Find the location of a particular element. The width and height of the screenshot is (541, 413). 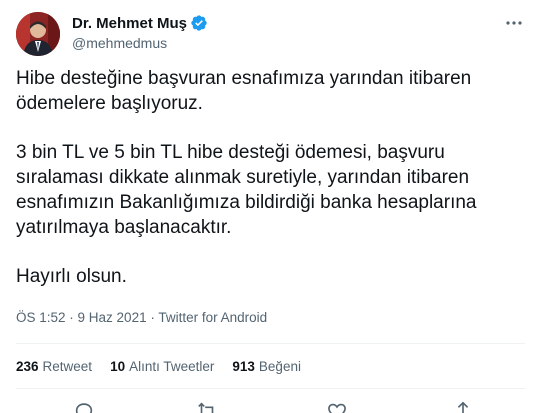

quotes-stat: 10 Alıntı Tweetler is located at coordinates (162, 366).